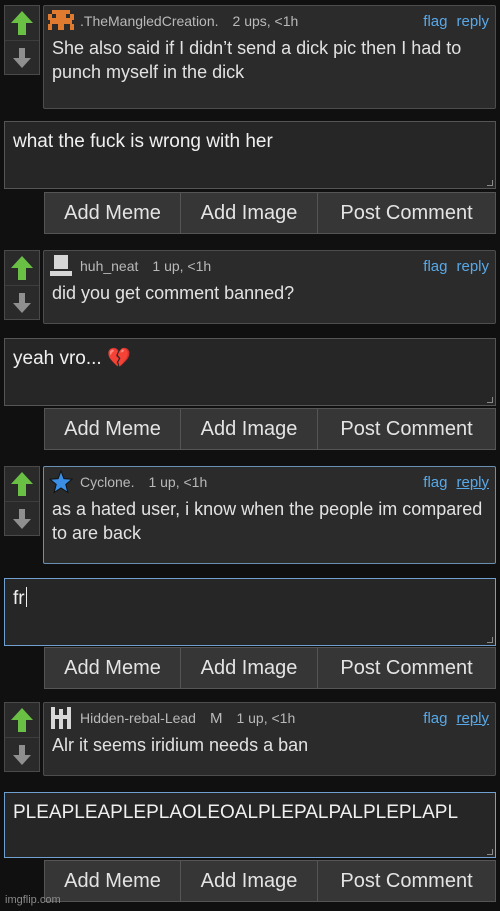  I want to click on pixel-creature-icon, so click(61, 21).